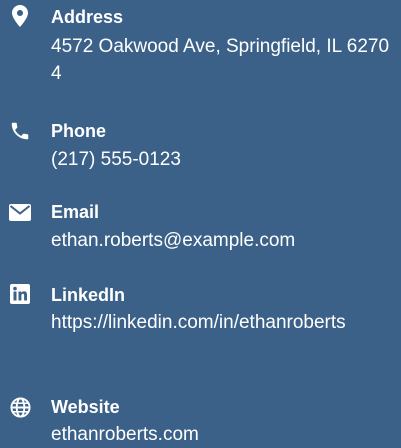 This screenshot has height=448, width=401. I want to click on contact-label-email: Email, so click(75, 212).